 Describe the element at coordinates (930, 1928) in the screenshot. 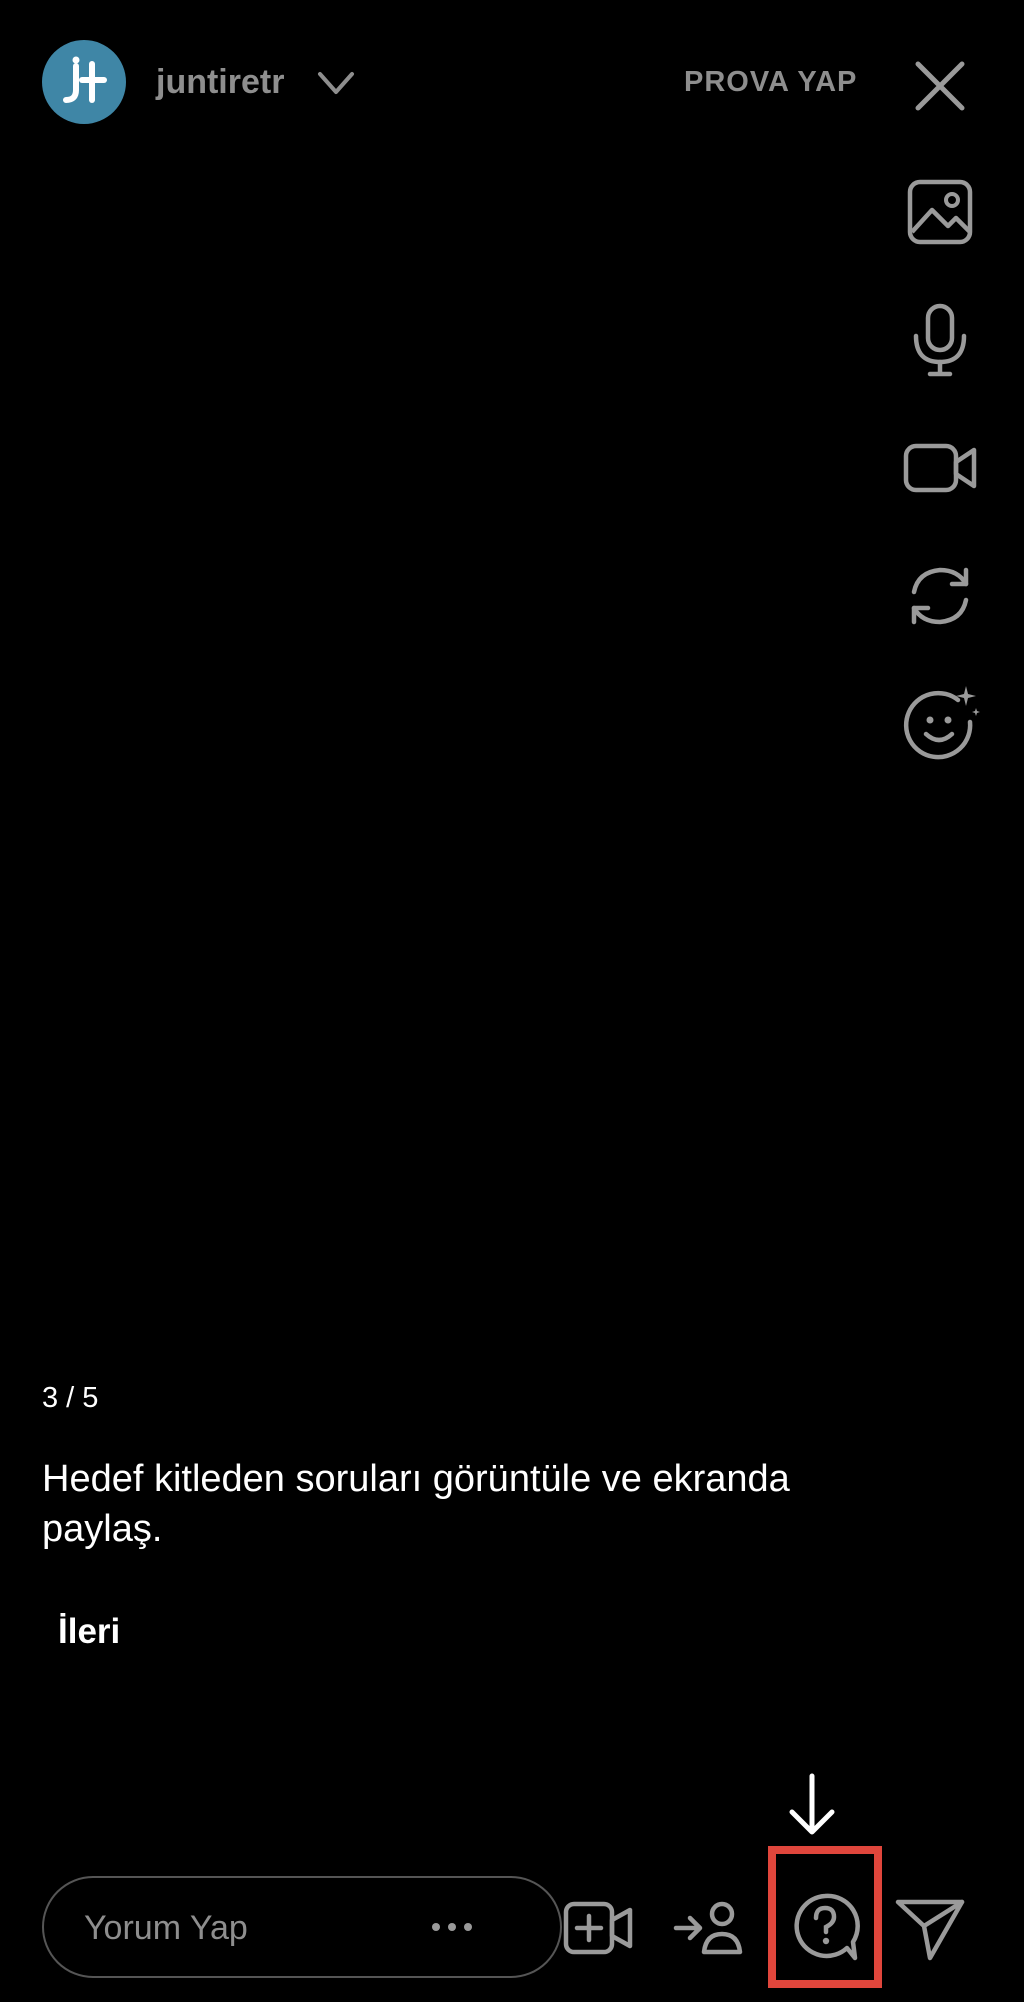

I see `send-icon` at that location.